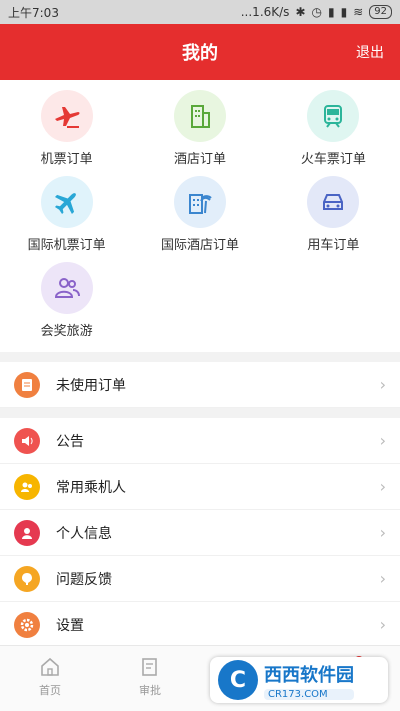 The width and height of the screenshot is (400, 711). Describe the element at coordinates (199, 245) in the screenshot. I see `grid-label: 国际酒店订单` at that location.